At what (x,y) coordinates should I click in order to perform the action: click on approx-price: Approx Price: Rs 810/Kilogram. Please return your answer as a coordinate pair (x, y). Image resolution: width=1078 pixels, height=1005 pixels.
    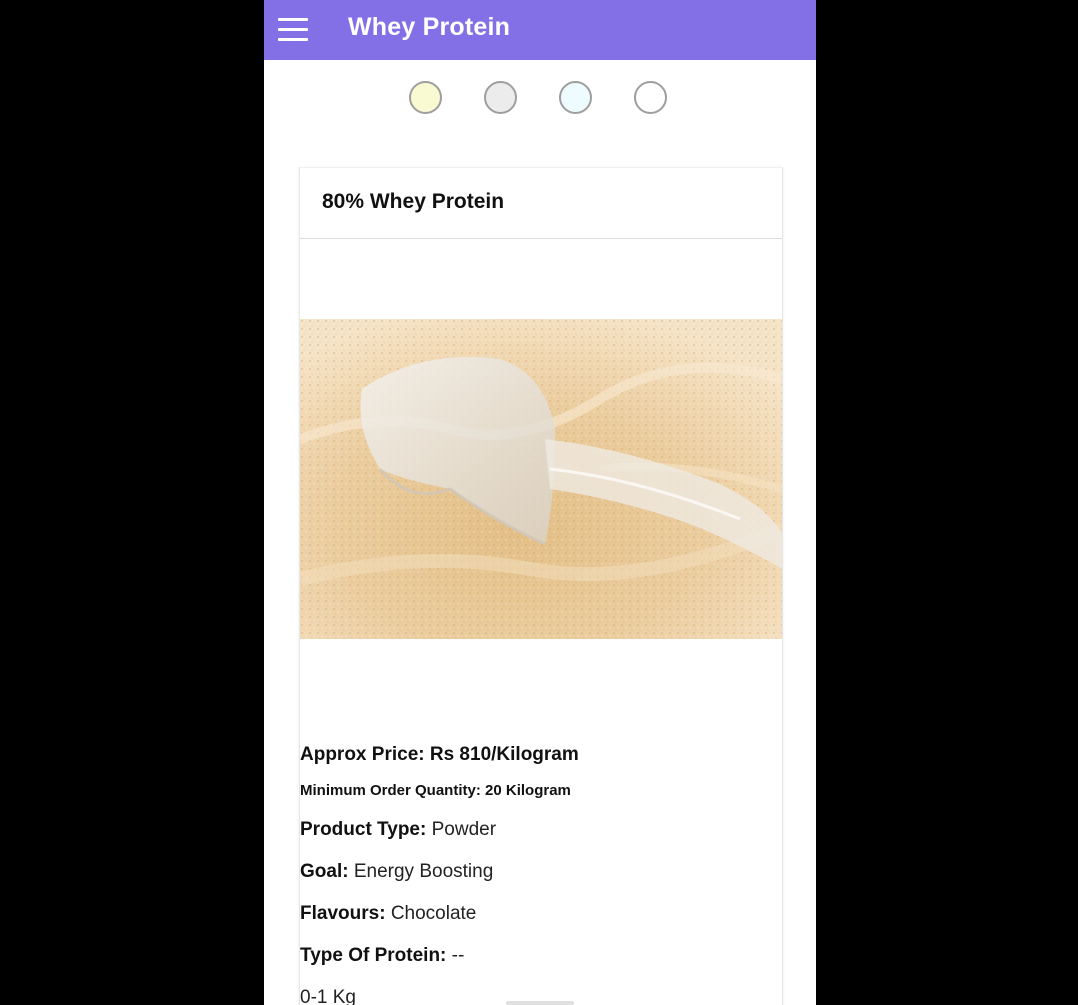
    Looking at the image, I should click on (439, 754).